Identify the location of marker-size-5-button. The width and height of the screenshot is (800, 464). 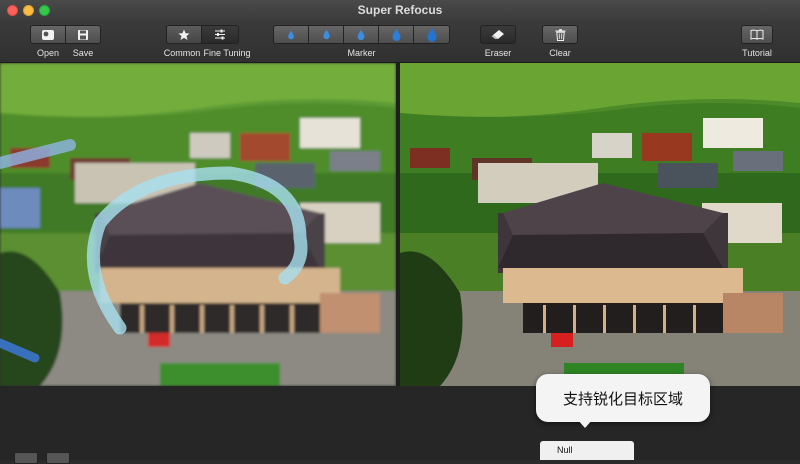
(431, 34).